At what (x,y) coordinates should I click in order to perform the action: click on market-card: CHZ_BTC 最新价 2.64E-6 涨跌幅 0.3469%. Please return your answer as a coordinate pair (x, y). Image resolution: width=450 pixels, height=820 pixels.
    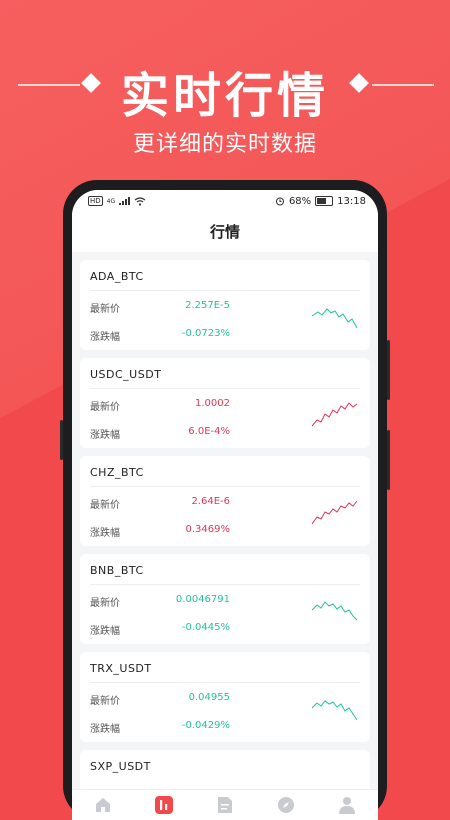
    Looking at the image, I should click on (225, 501).